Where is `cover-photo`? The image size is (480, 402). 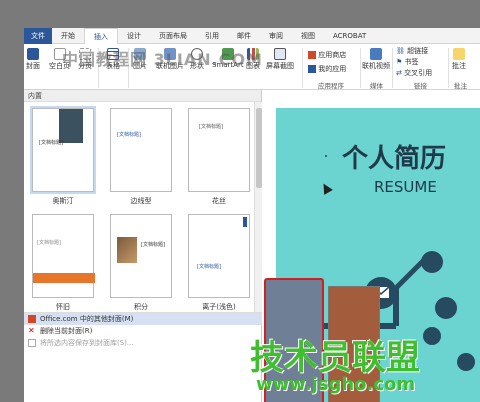 cover-photo is located at coordinates (127, 250).